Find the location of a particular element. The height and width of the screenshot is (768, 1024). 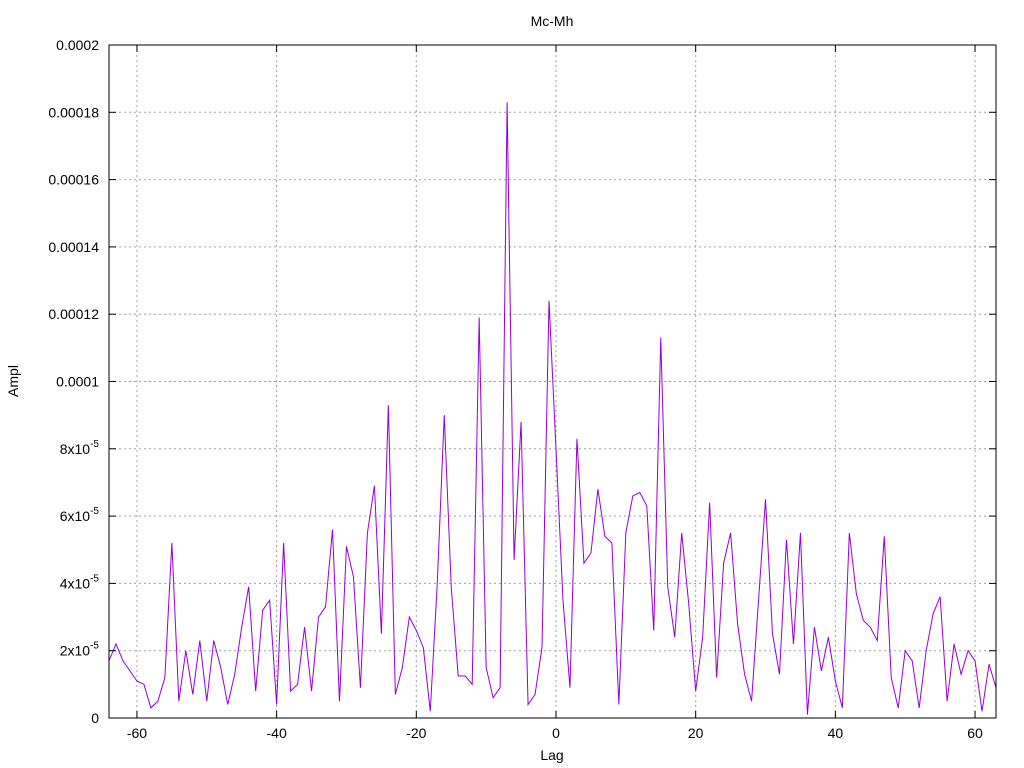

y-tick-mantissa: 4x10 is located at coordinates (75, 583).